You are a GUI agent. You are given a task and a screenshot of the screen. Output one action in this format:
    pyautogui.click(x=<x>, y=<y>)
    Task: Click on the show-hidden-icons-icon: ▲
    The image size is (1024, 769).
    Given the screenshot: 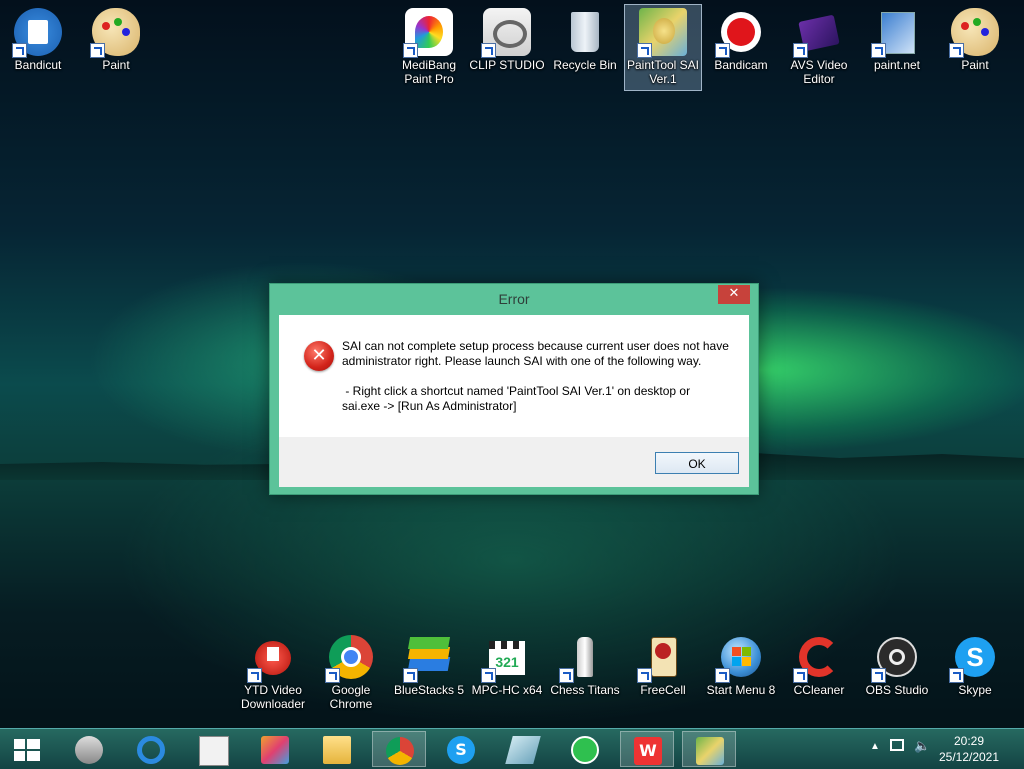 What is the action you would take?
    pyautogui.click(x=875, y=746)
    